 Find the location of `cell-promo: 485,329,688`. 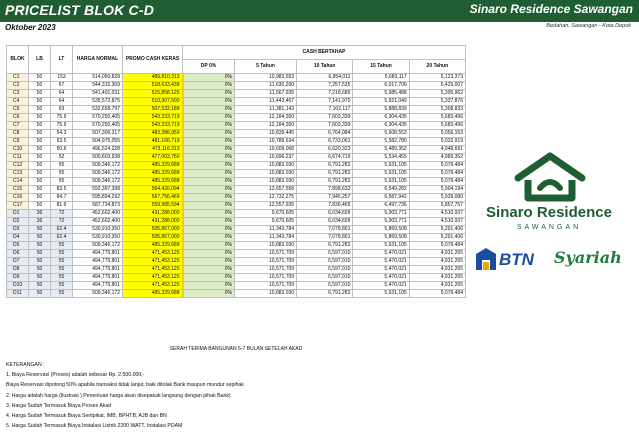

cell-promo: 485,329,688 is located at coordinates (153, 293).